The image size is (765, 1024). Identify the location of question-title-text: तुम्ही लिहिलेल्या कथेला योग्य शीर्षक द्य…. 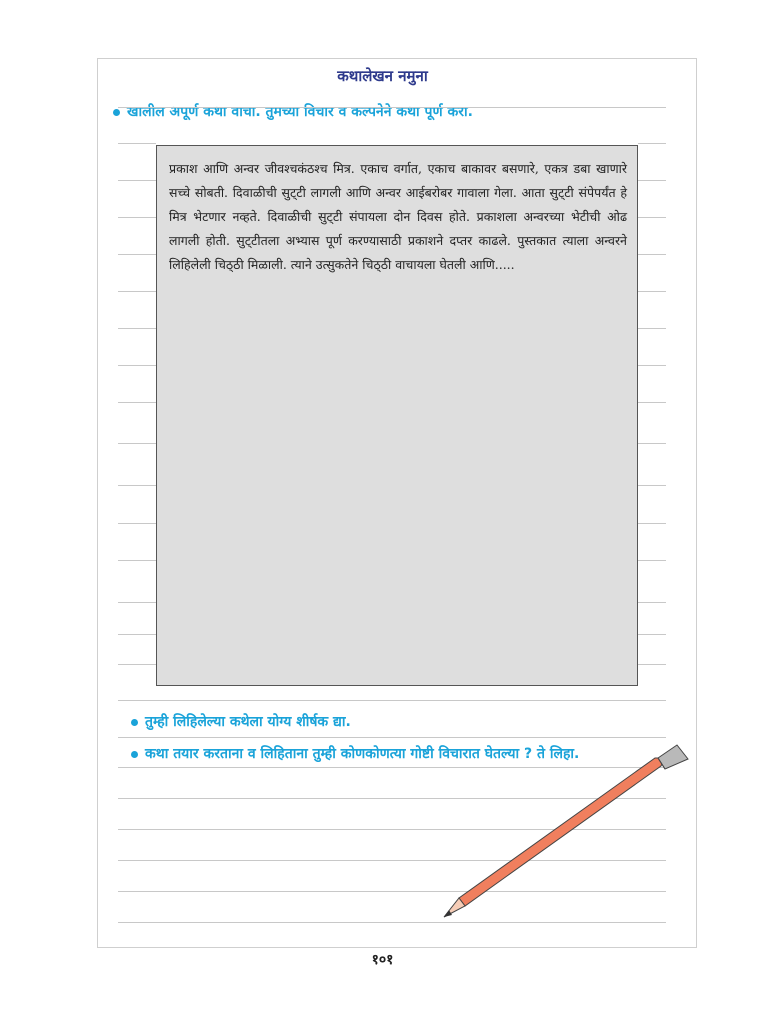
(248, 722).